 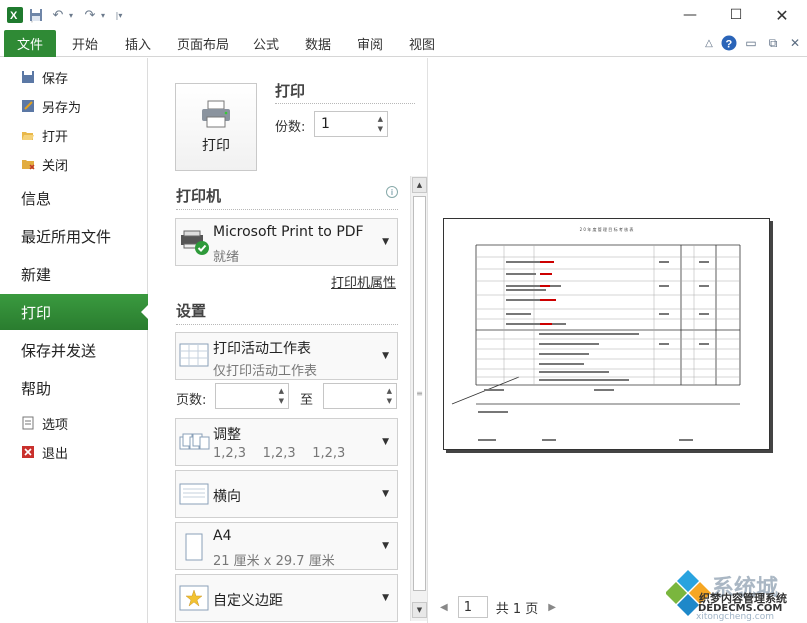 I want to click on redo-icon: ↷, so click(x=90, y=15).